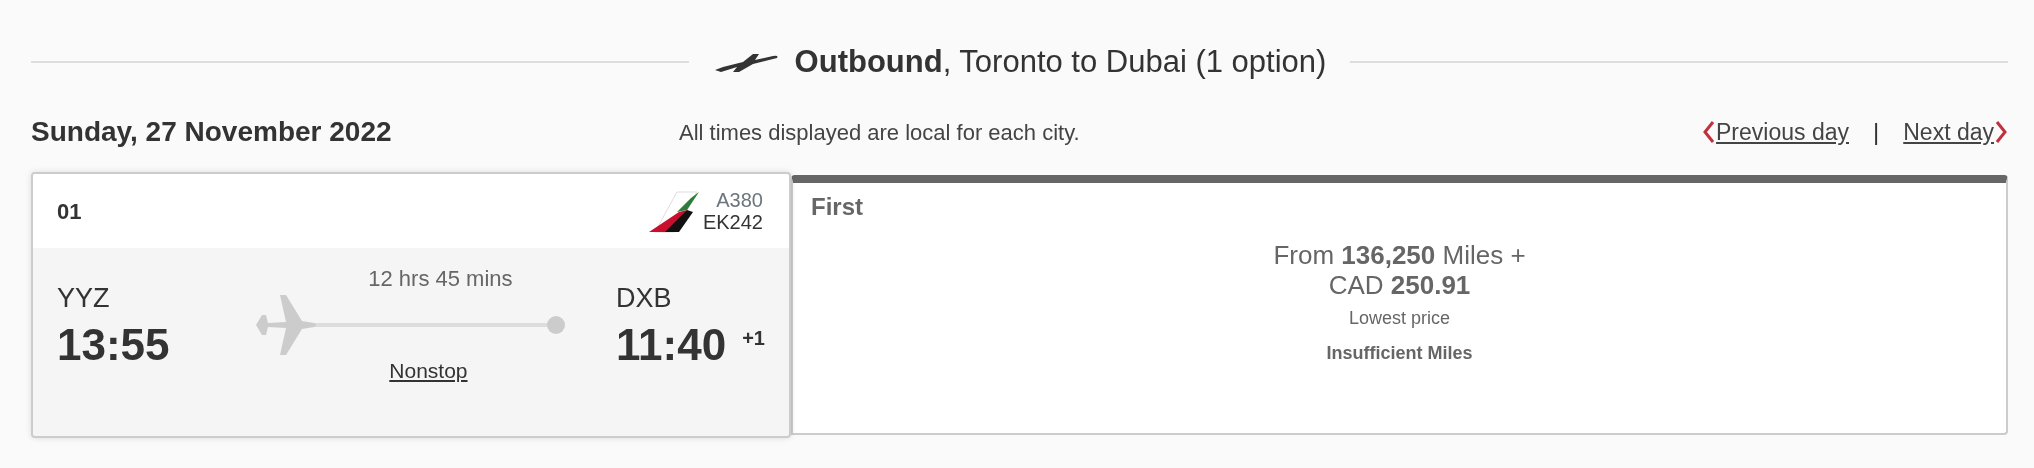 Image resolution: width=2034 pixels, height=468 pixels. Describe the element at coordinates (1399, 256) in the screenshot. I see `price-text: From 136,250 Miles +` at that location.